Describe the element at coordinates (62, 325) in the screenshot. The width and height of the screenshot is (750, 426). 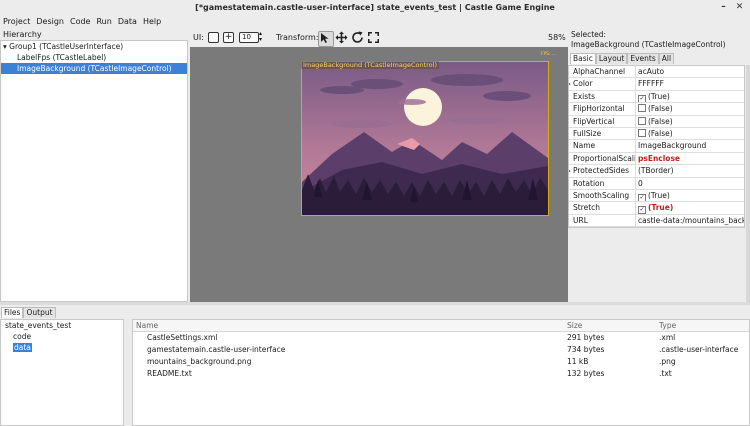
I see `tree-item-project-root: state_events_test` at that location.